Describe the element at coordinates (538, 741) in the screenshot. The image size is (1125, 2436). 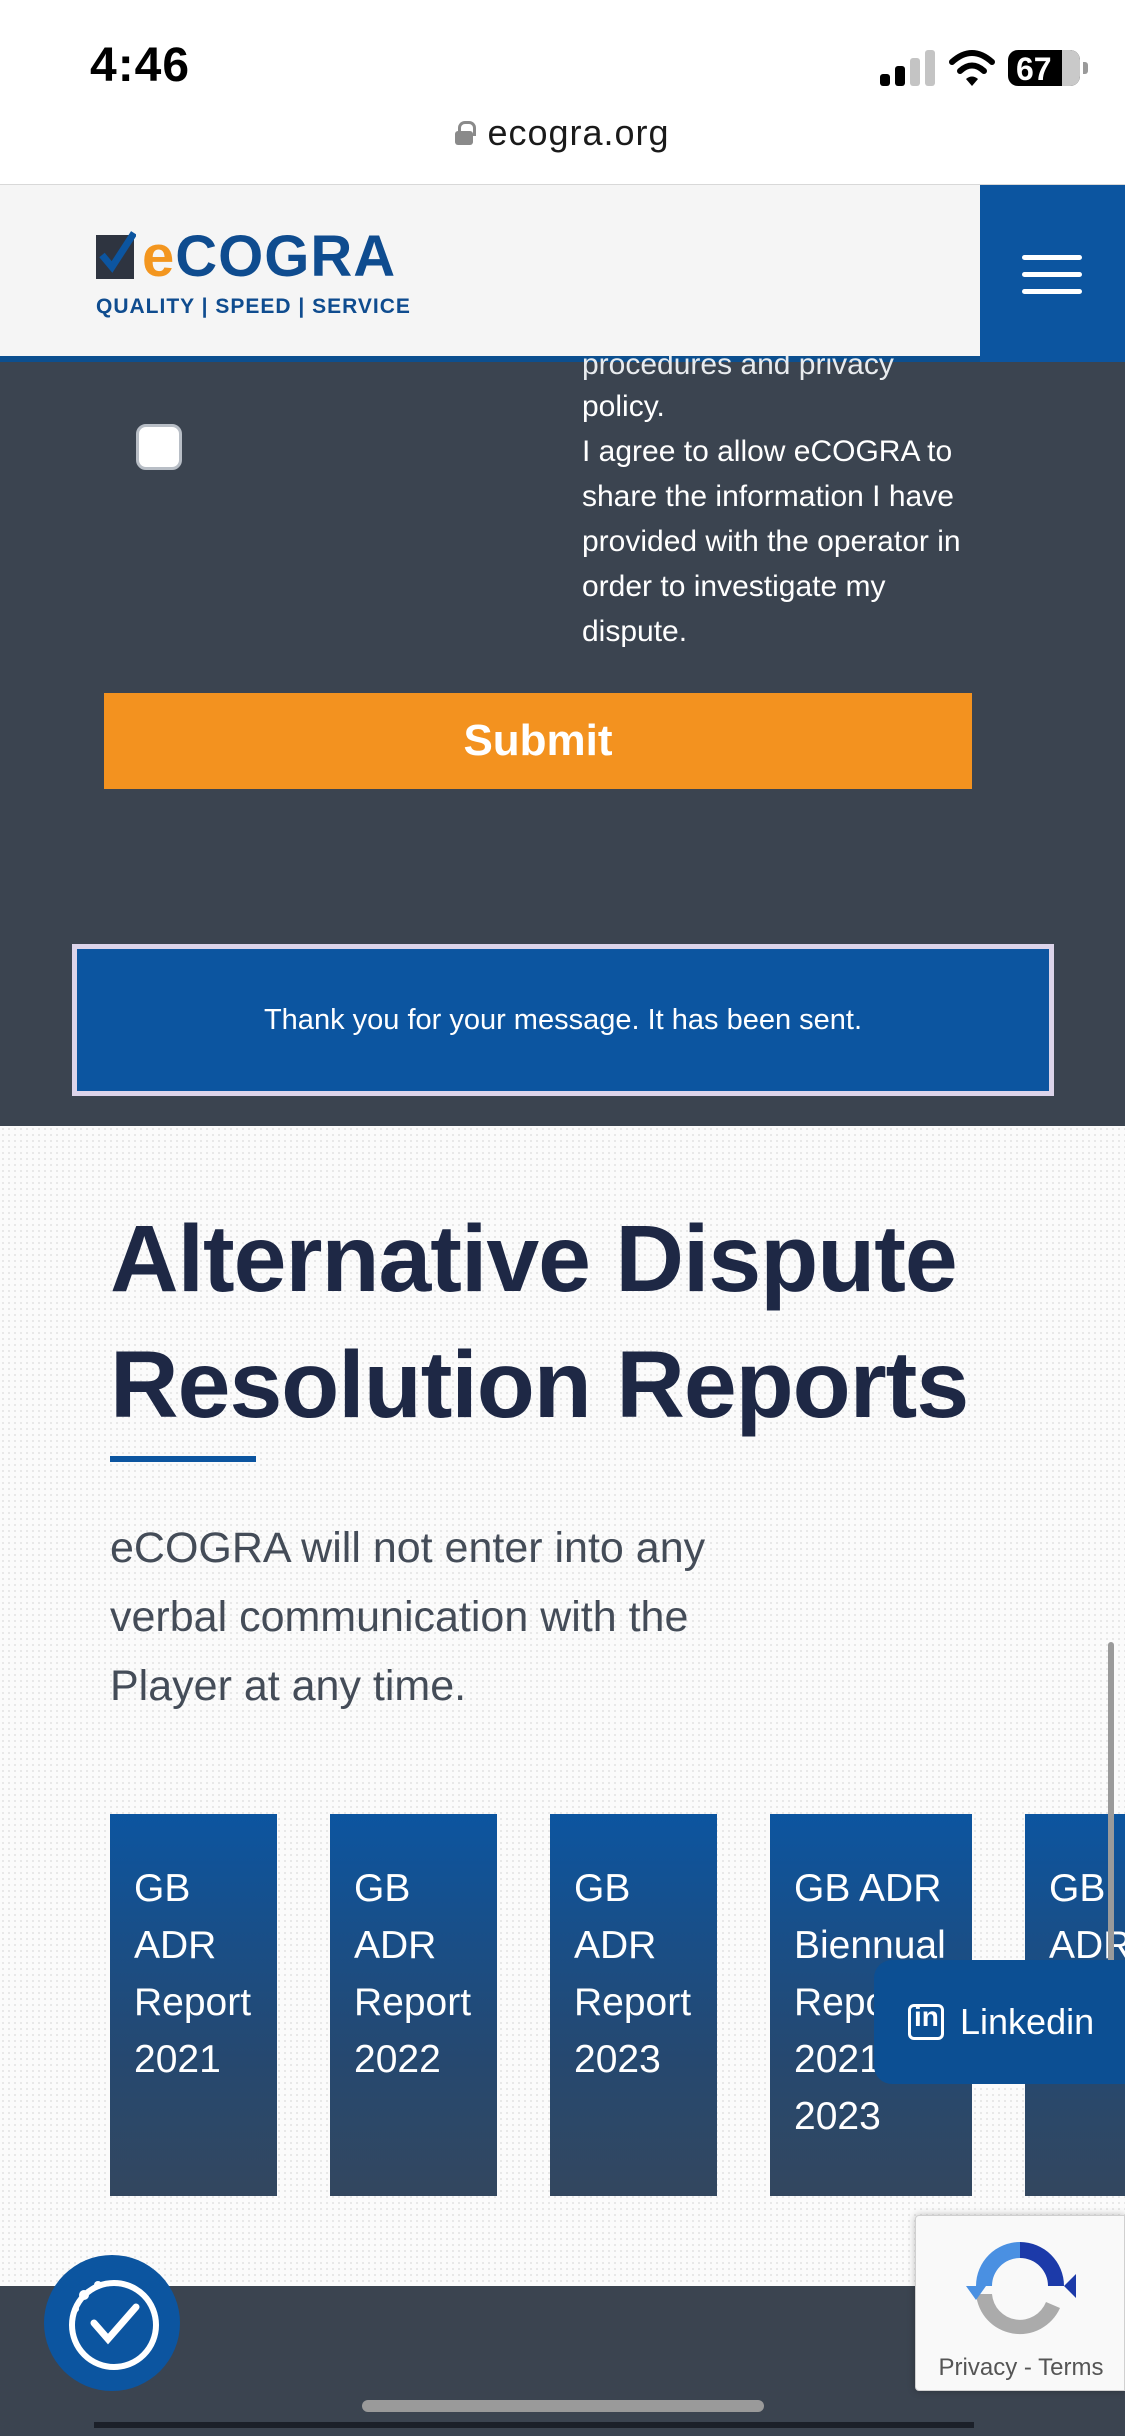
I see `submit-button: Submit` at that location.